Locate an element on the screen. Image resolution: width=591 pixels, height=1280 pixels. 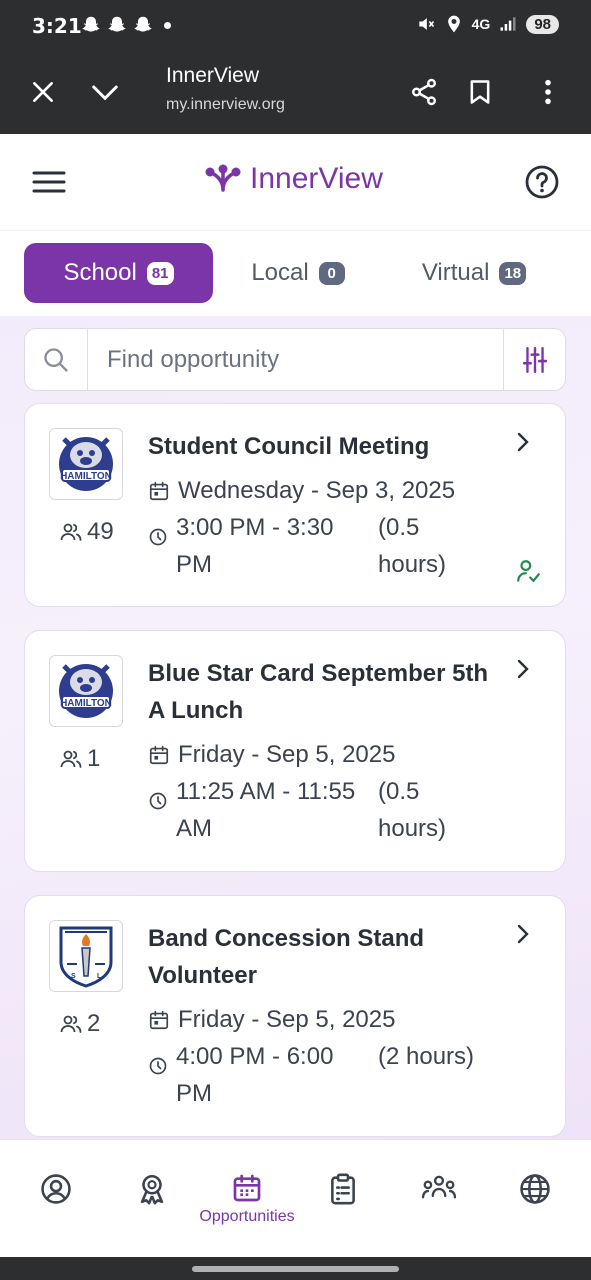
nav-profile is located at coordinates (56, 1202).